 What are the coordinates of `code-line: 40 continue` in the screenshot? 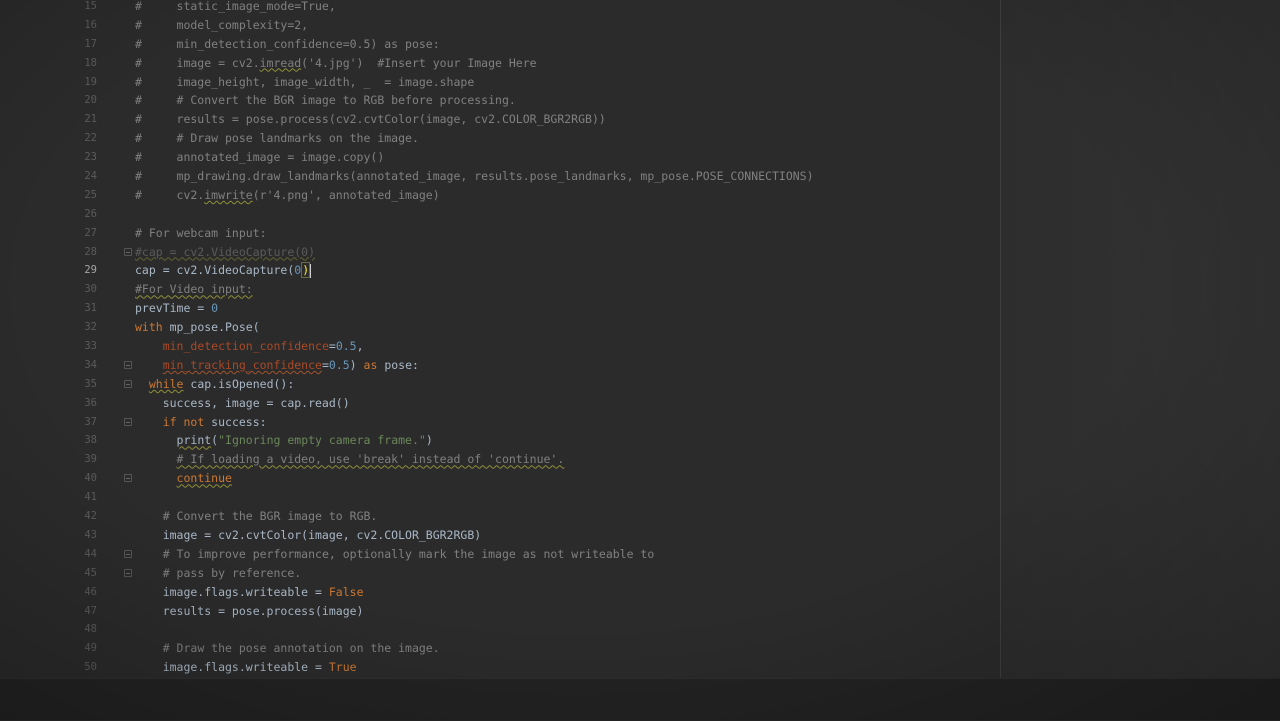 It's located at (500, 478).